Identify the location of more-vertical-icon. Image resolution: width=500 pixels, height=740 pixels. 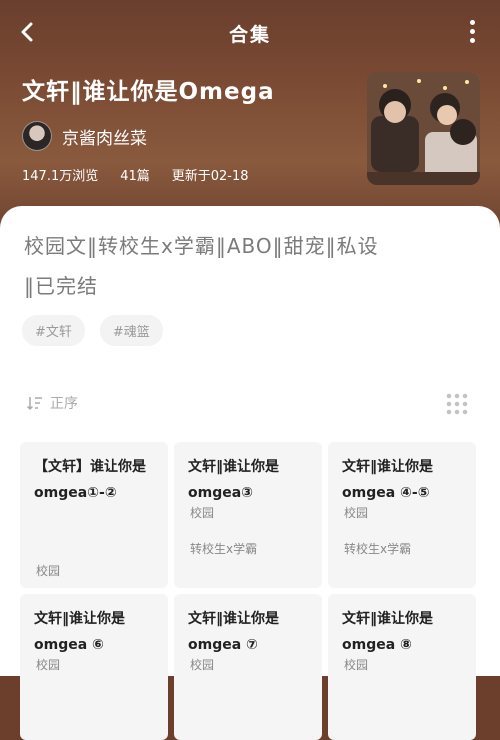
(472, 33).